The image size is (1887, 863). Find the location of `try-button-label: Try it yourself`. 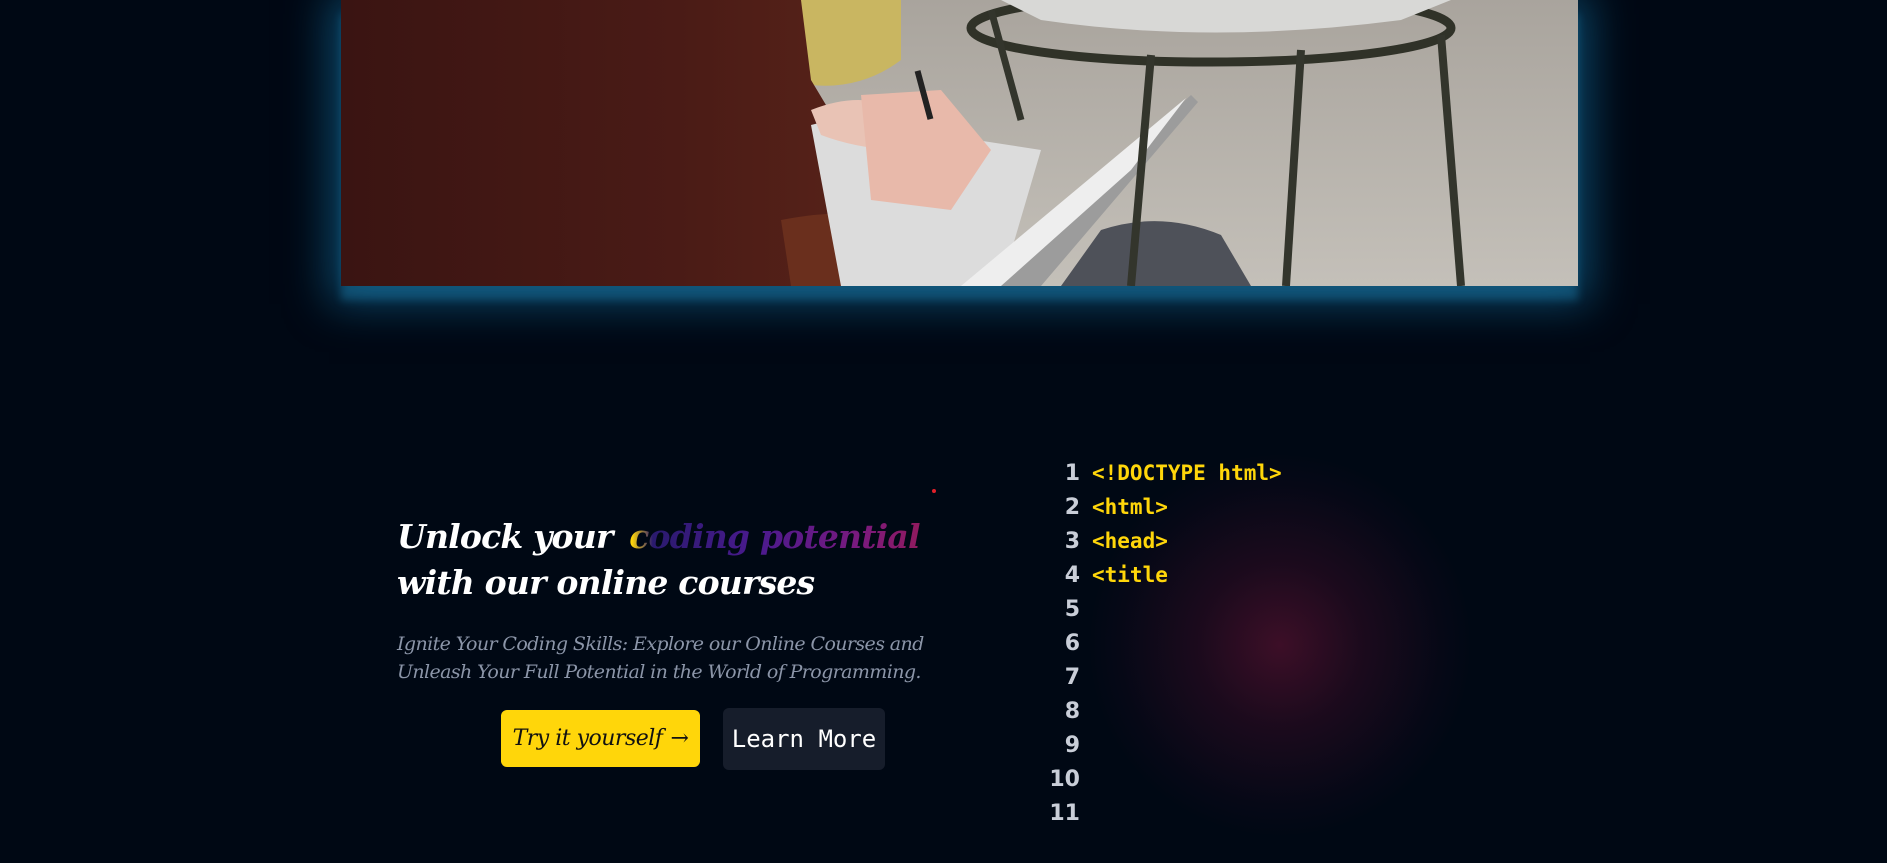

try-button-label: Try it yourself is located at coordinates (587, 738).